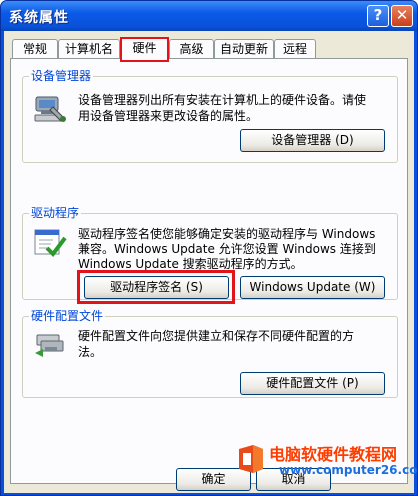 The height and width of the screenshot is (496, 418). What do you see at coordinates (402, 16) in the screenshot?
I see `close-button: ✕` at bounding box center [402, 16].